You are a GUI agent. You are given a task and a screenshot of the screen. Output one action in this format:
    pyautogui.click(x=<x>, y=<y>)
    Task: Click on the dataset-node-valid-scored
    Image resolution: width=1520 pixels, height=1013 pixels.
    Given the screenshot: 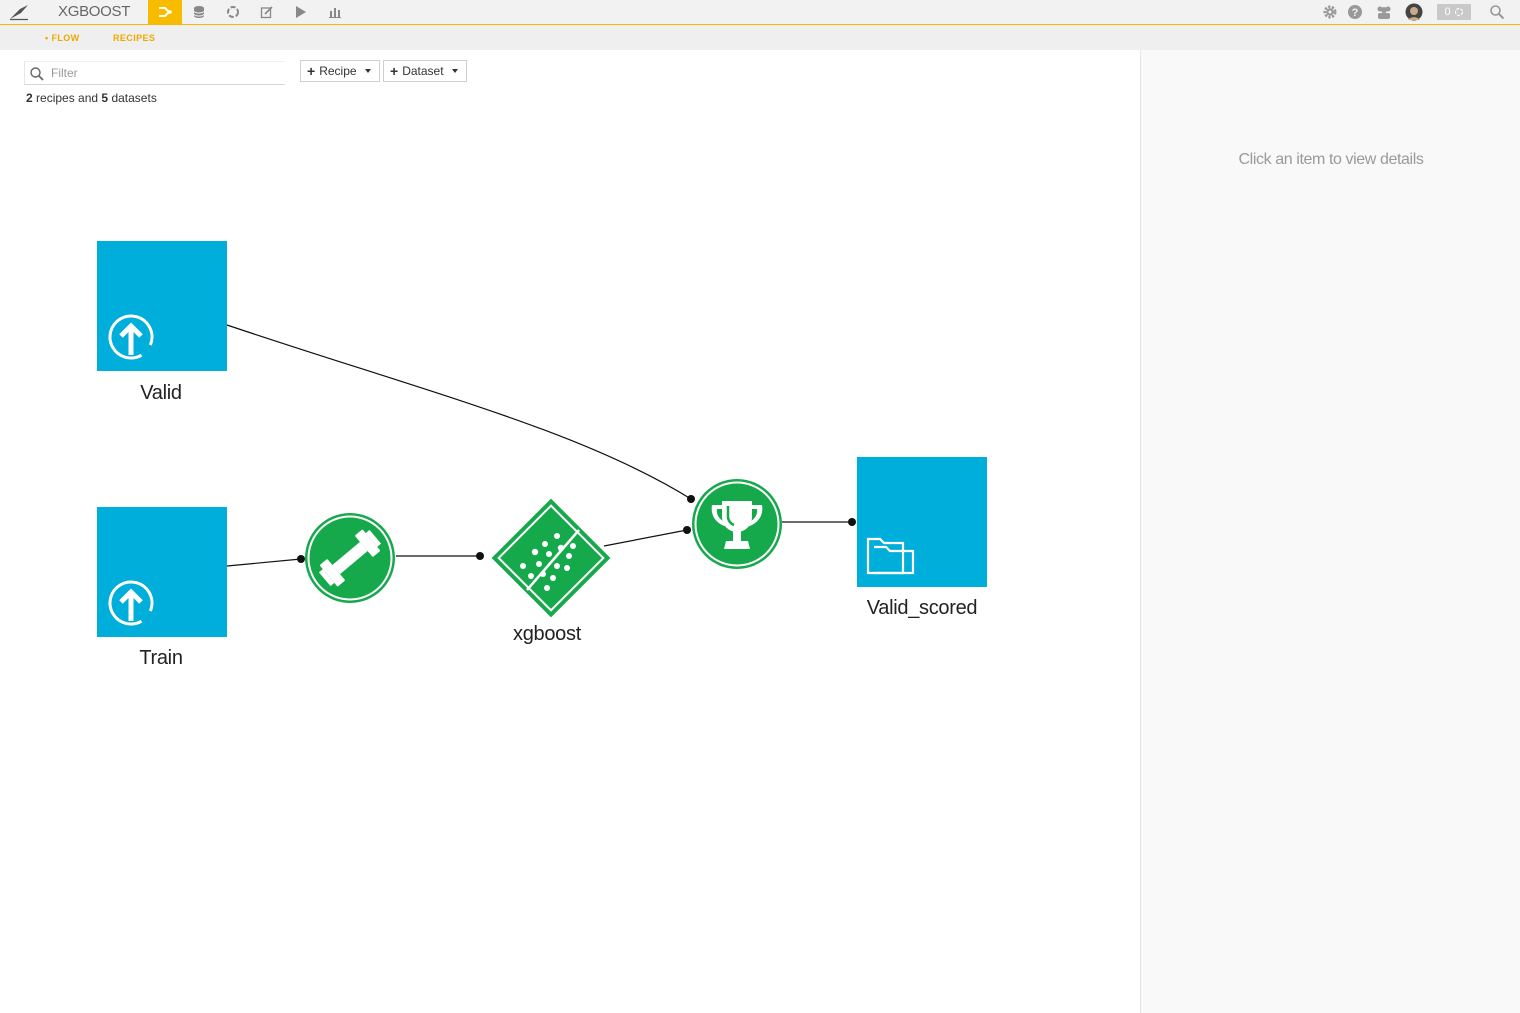 What is the action you would take?
    pyautogui.click(x=922, y=522)
    